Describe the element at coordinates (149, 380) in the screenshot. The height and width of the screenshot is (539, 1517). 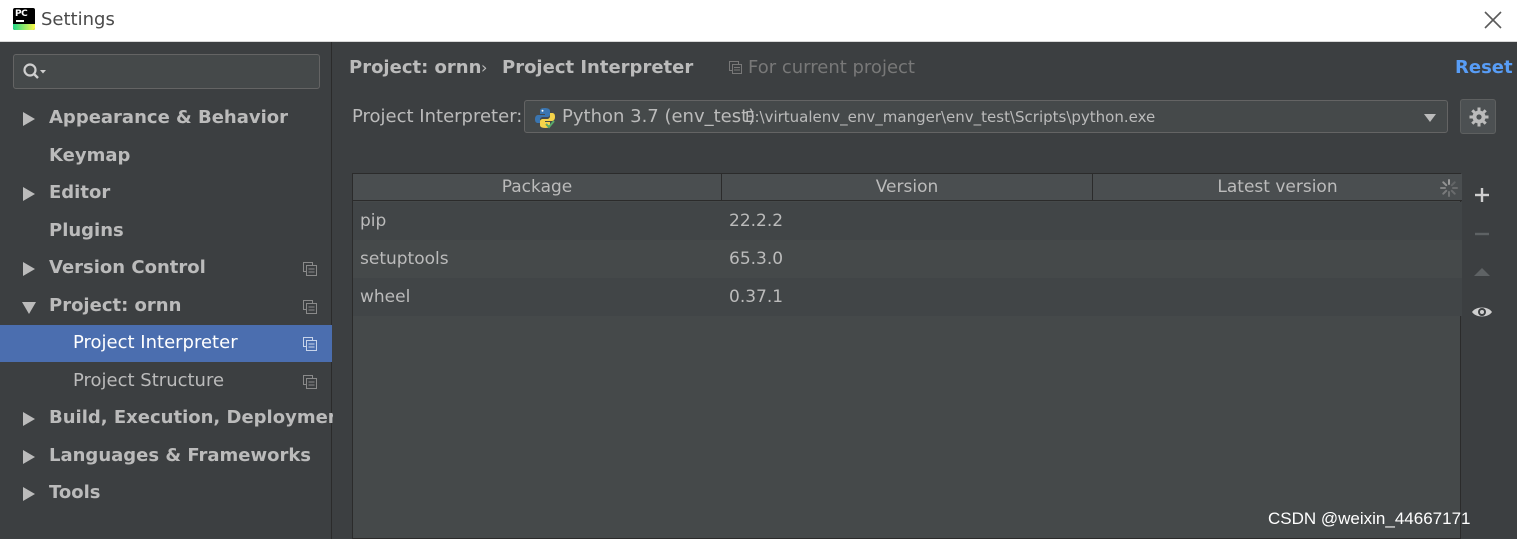
I see `sidebar-item-label: Project Structure` at that location.